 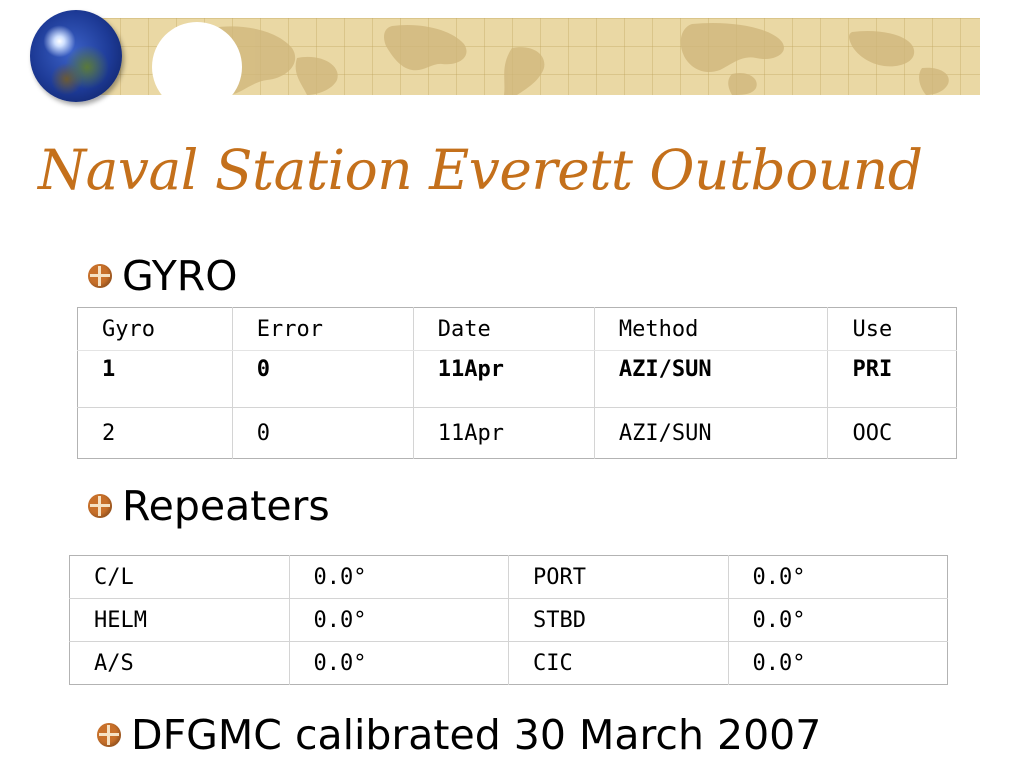 I want to click on table-row: A/S 0.0° CIC 0.0°, so click(x=509, y=663).